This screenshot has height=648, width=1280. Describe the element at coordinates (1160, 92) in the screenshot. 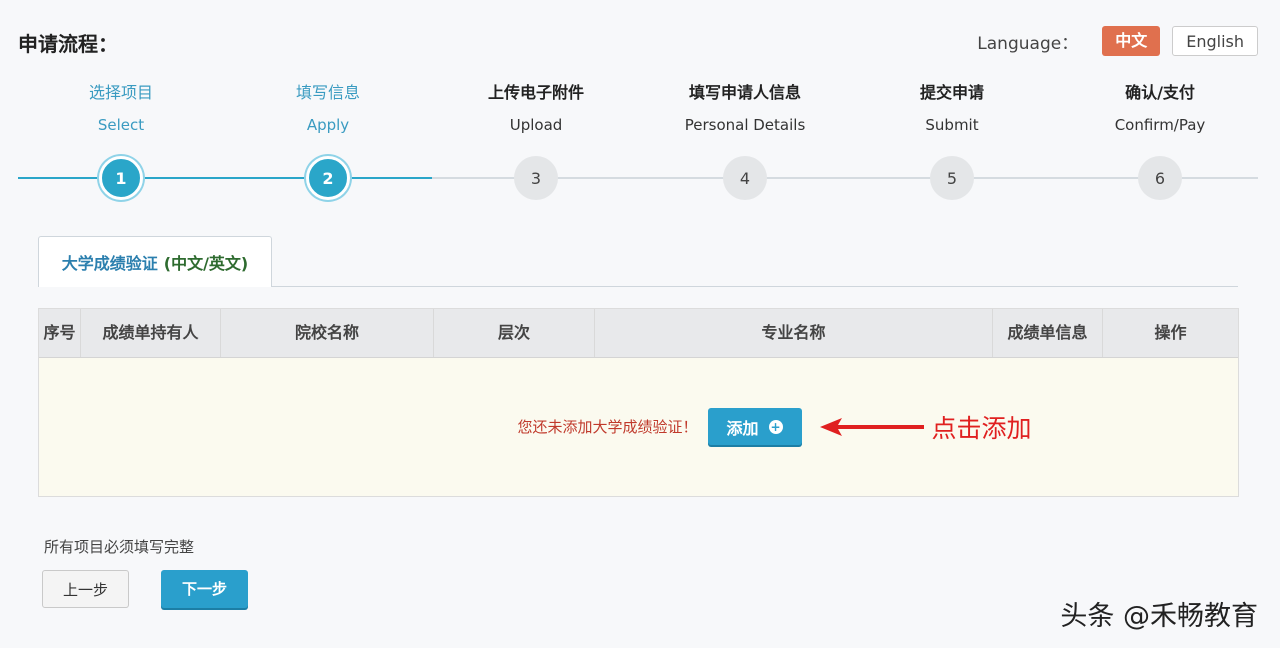

I see `step-label-cn: 确认/支付` at that location.